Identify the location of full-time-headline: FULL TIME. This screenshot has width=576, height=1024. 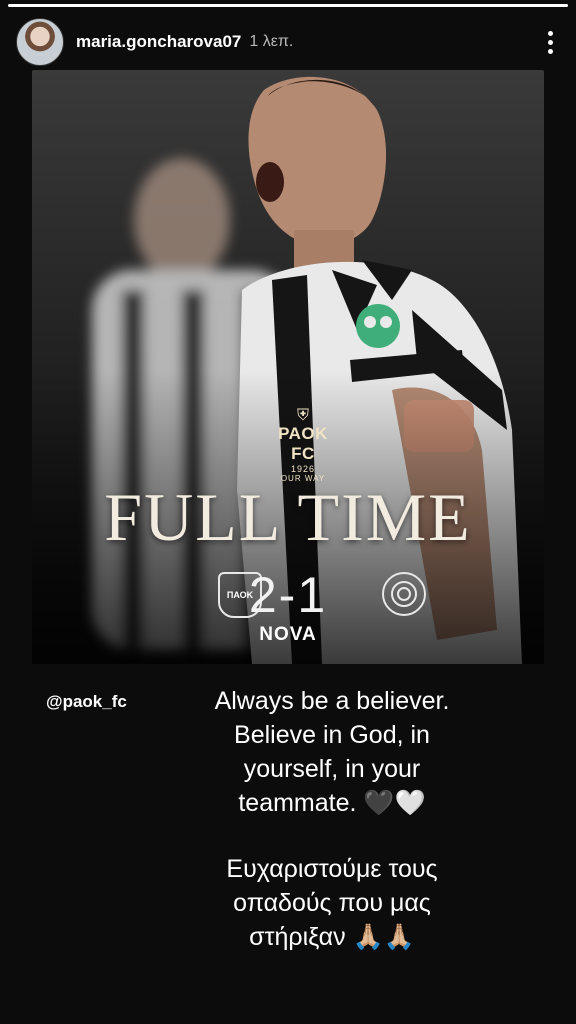
(288, 517).